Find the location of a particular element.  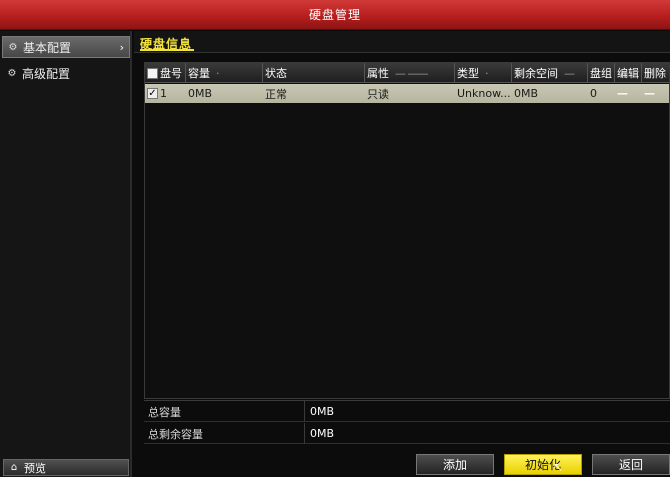

header-edit: 编辑 is located at coordinates (628, 73).